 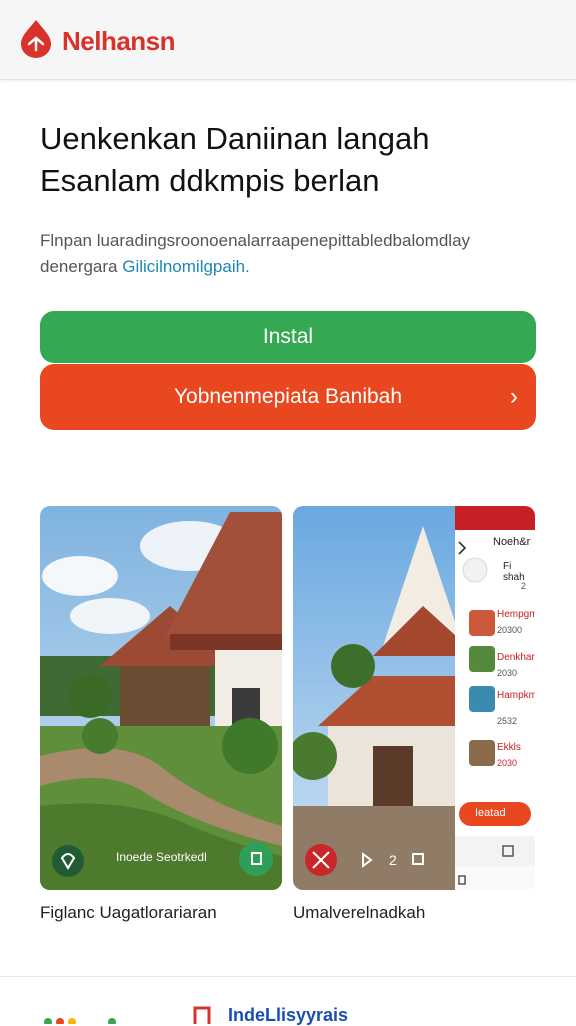 I want to click on secondary-action-button: Yobnenmepiata Banibah ›, so click(x=288, y=397).